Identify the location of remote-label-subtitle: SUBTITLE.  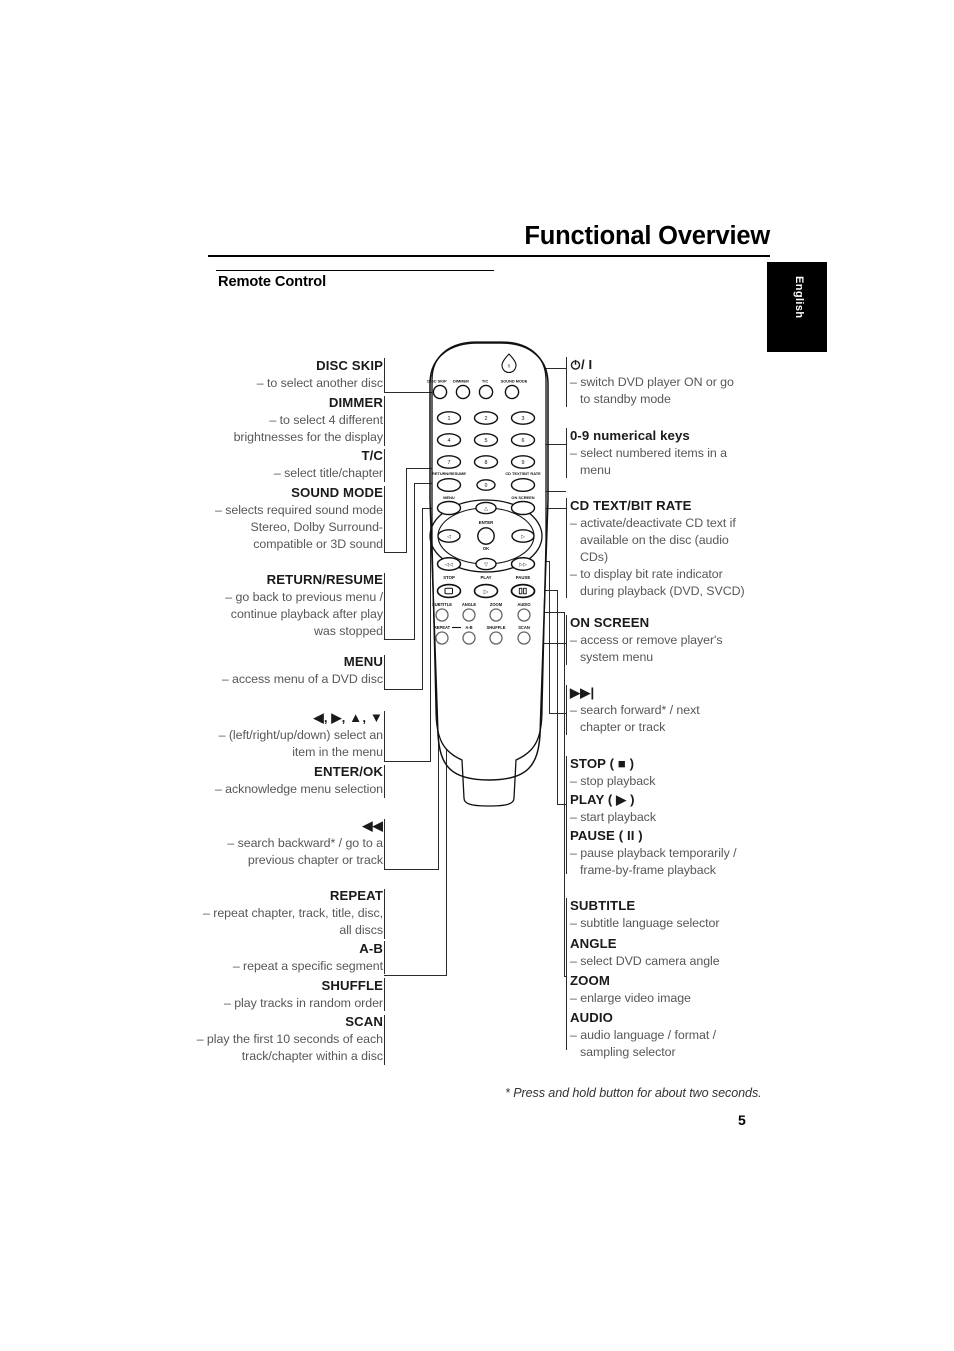
(442, 604).